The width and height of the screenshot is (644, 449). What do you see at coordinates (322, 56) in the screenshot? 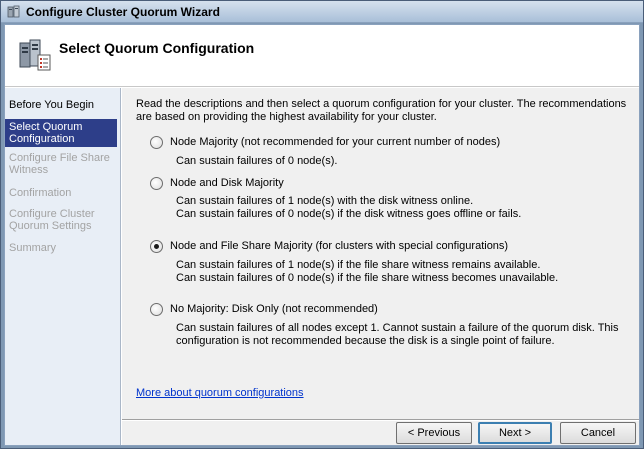
I see `wizard-header: Select Quorum Configuration` at bounding box center [322, 56].